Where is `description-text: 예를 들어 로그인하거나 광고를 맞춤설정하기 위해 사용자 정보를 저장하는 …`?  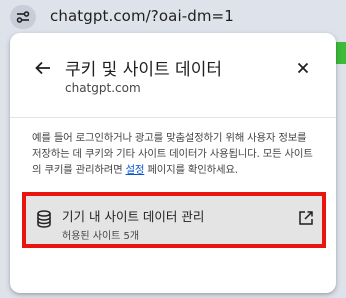
description-text: 예를 들어 로그인하거나 광고를 맞춤설정하기 위해 사용자 정보를 저장하는 … is located at coordinates (175, 154).